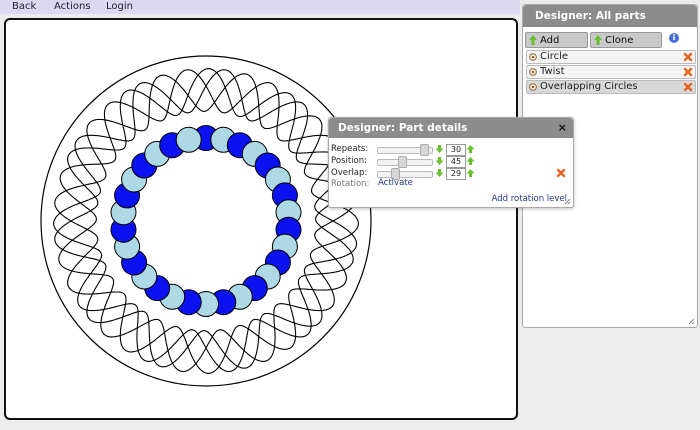 The width and height of the screenshot is (700, 430). I want to click on overlap-slider, so click(405, 174).